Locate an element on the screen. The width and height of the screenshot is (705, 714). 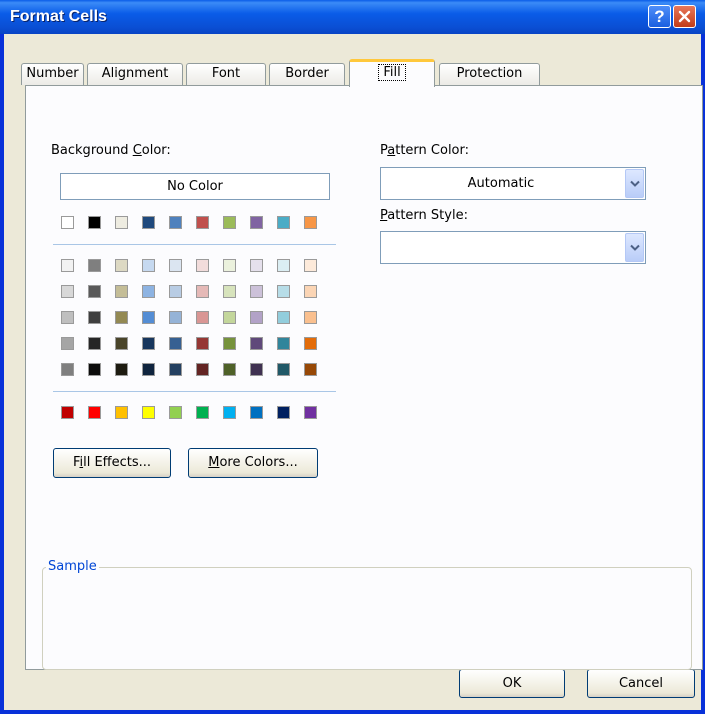
close-button is located at coordinates (684, 16).